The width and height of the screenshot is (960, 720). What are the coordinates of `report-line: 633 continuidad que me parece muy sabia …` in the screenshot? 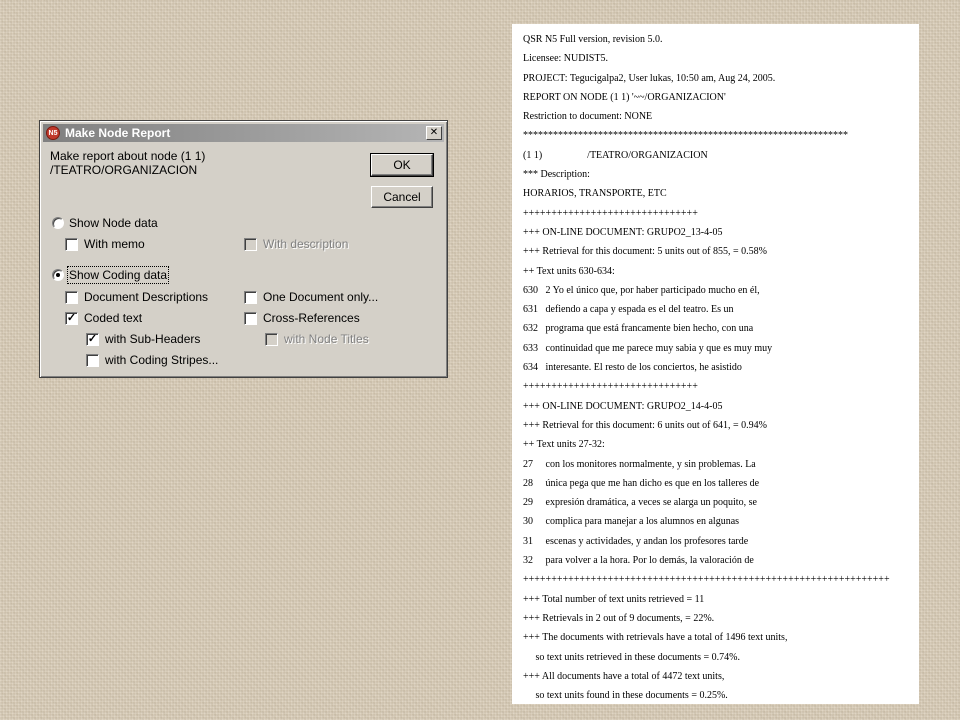 It's located at (648, 348).